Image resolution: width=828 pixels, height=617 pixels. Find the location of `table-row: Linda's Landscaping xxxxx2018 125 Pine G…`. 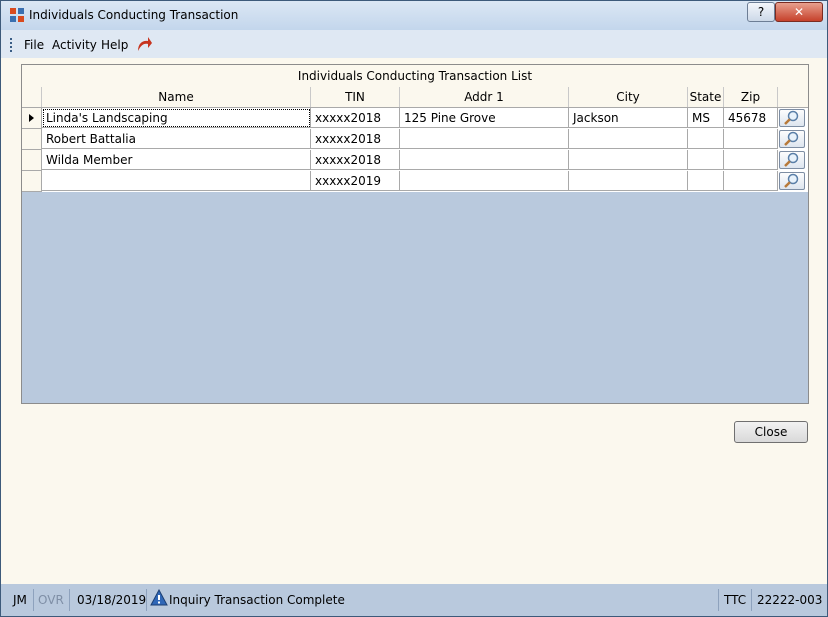

table-row: Linda's Landscaping xxxxx2018 125 Pine G… is located at coordinates (415, 118).